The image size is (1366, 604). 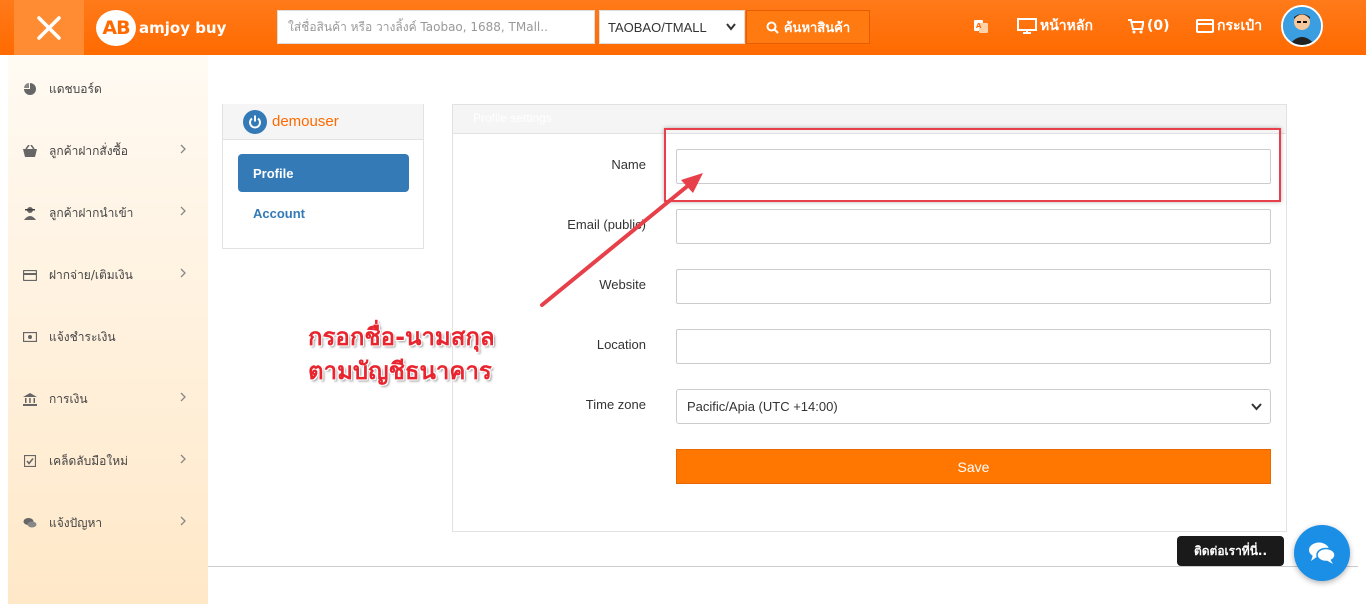 I want to click on chat-icon, so click(x=1322, y=553).